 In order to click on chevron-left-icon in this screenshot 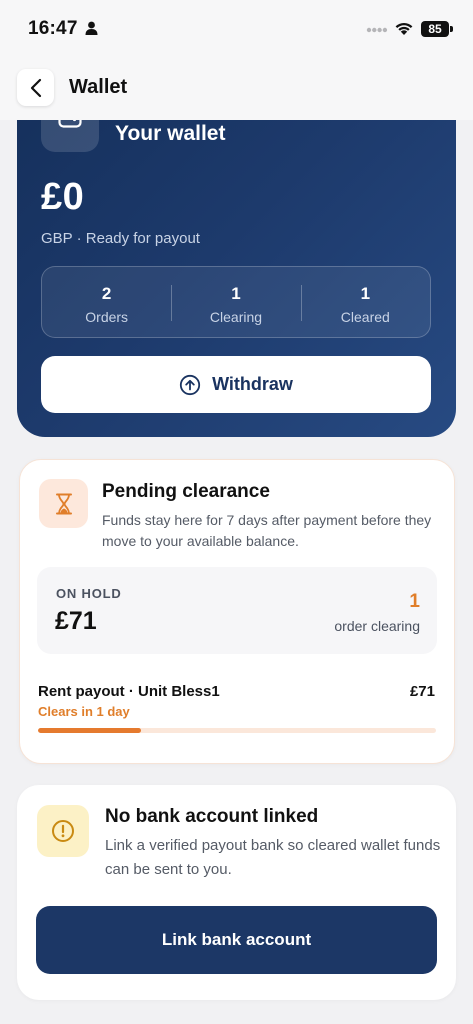, I will do `click(35, 87)`.